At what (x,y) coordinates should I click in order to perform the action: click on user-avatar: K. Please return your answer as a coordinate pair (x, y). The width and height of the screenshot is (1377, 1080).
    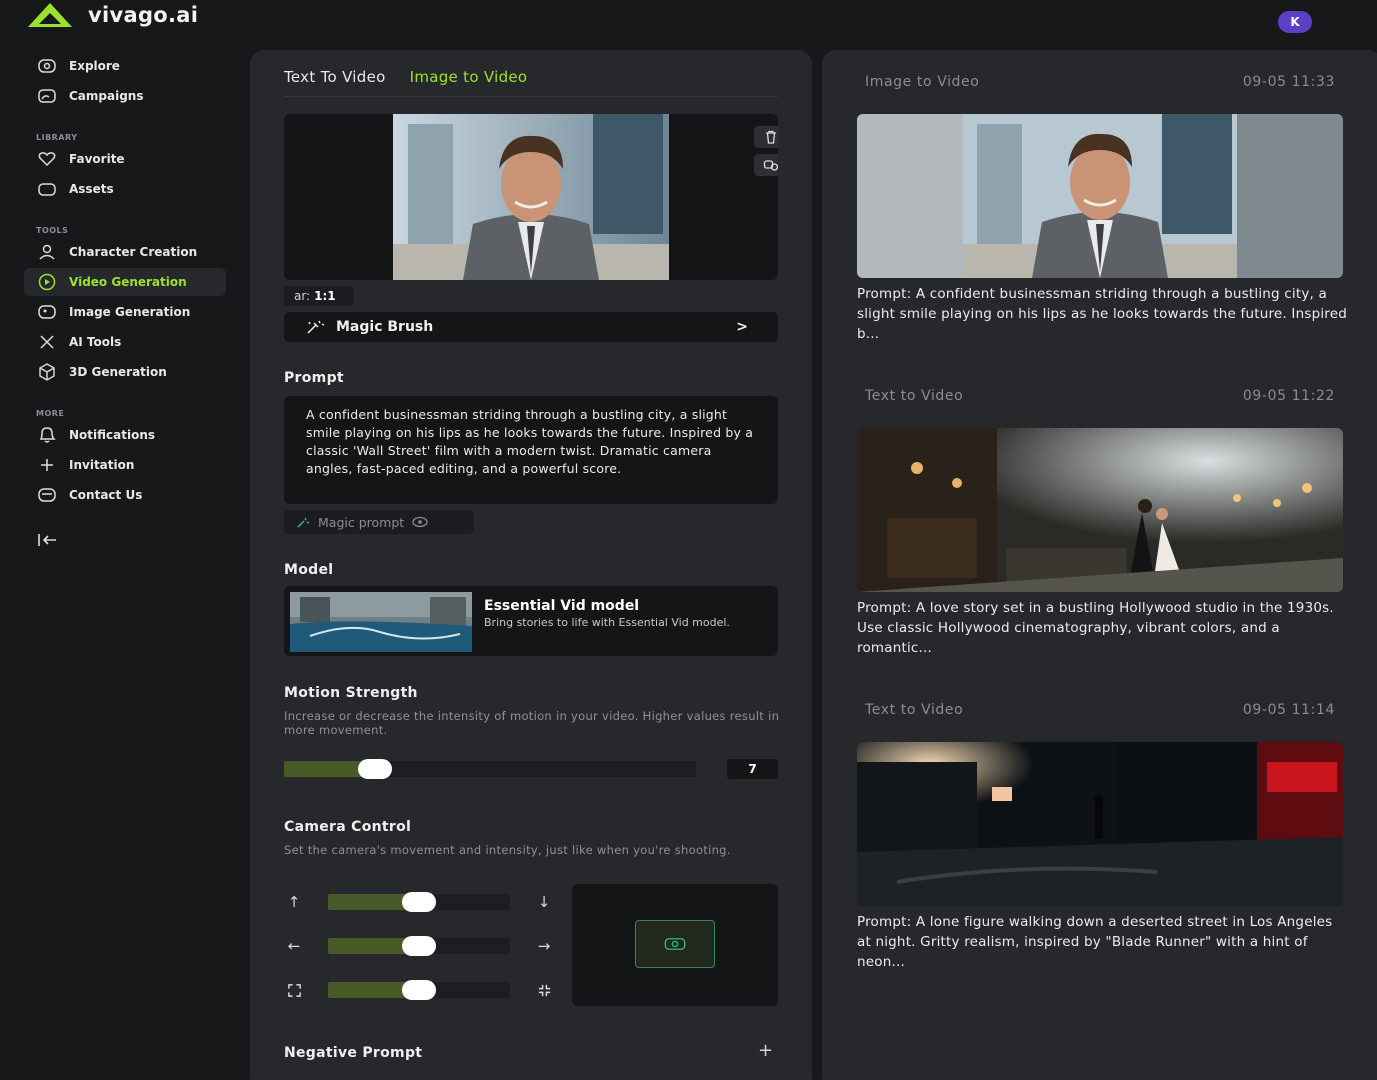
    Looking at the image, I should click on (1295, 22).